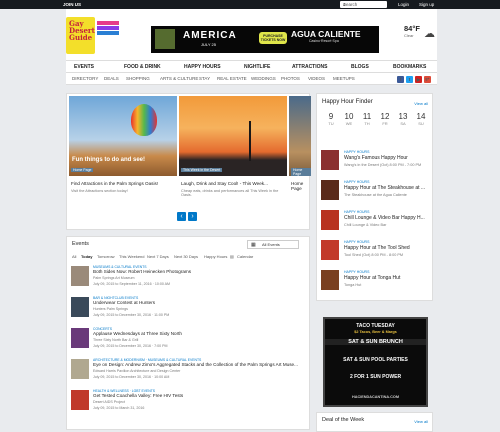 The width and height of the screenshot is (500, 432). What do you see at coordinates (137, 333) in the screenshot?
I see `event-title: Applause Wednesdays at Three Sixty North` at bounding box center [137, 333].